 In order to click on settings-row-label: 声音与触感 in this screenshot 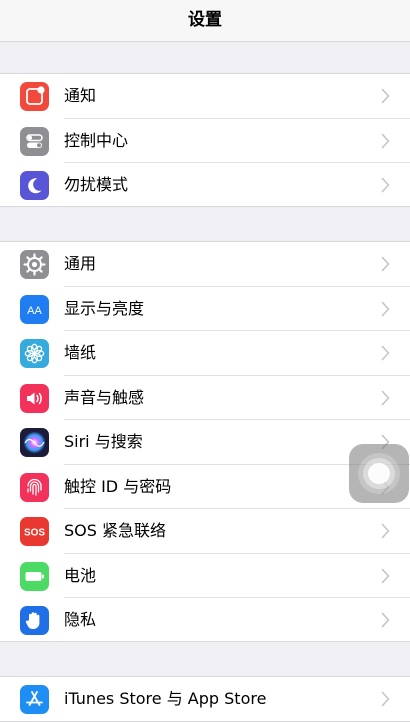, I will do `click(104, 397)`.